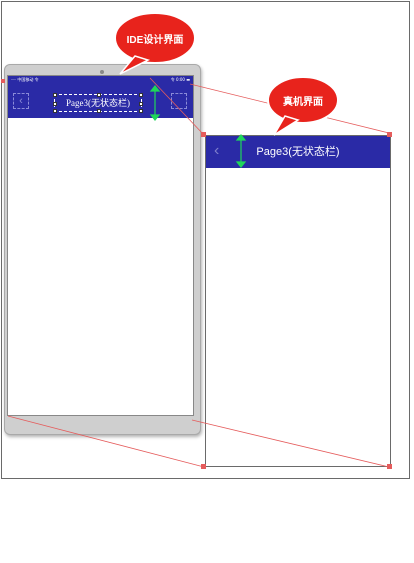 This screenshot has height=563, width=414. I want to click on back-arrow-icon: ‹, so click(21, 101).